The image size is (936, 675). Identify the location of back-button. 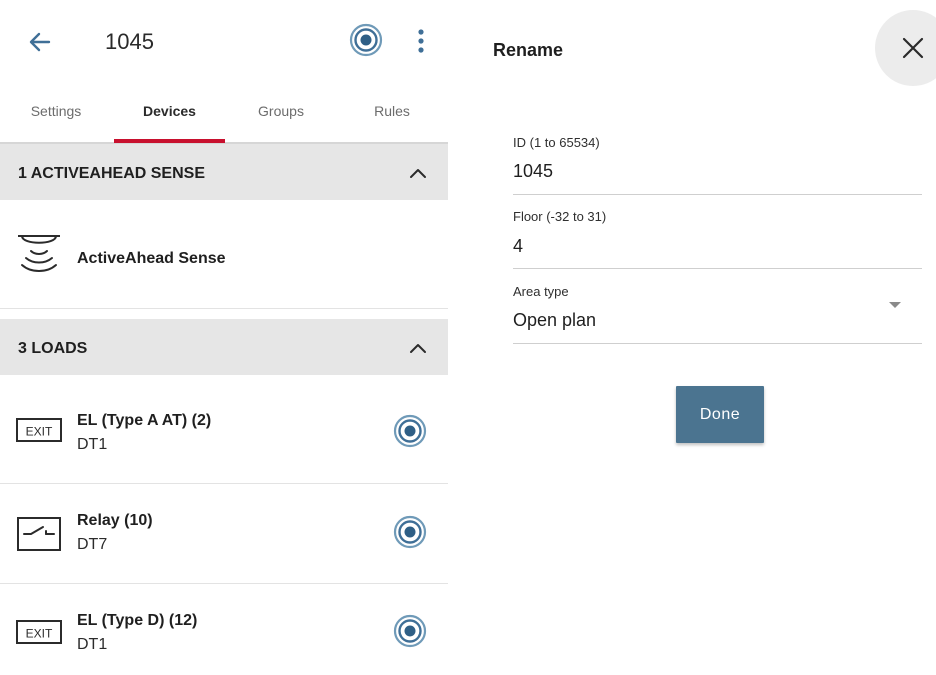
(40, 42).